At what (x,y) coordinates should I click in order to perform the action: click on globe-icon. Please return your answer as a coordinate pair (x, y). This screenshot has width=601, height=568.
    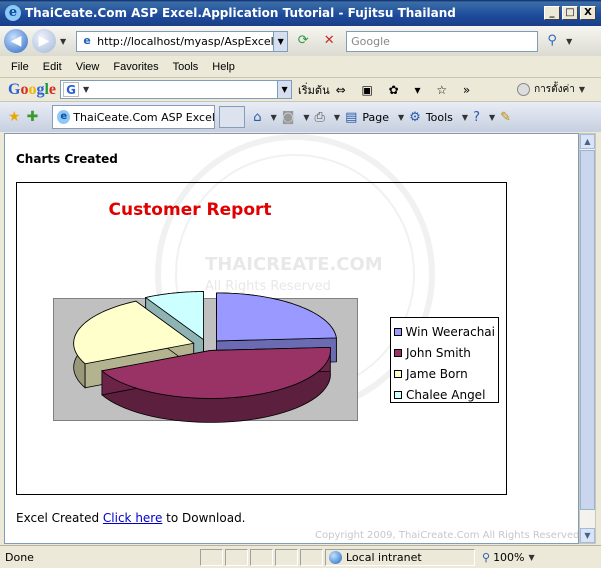
    Looking at the image, I should click on (335, 557).